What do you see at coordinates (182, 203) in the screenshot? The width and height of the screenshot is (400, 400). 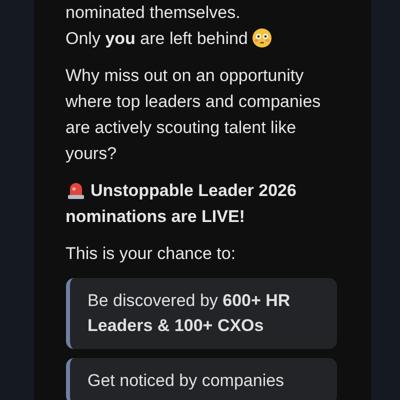 I see `announcement-heading: Unstoppable Leader 2026 nominations are LIVE!` at bounding box center [182, 203].